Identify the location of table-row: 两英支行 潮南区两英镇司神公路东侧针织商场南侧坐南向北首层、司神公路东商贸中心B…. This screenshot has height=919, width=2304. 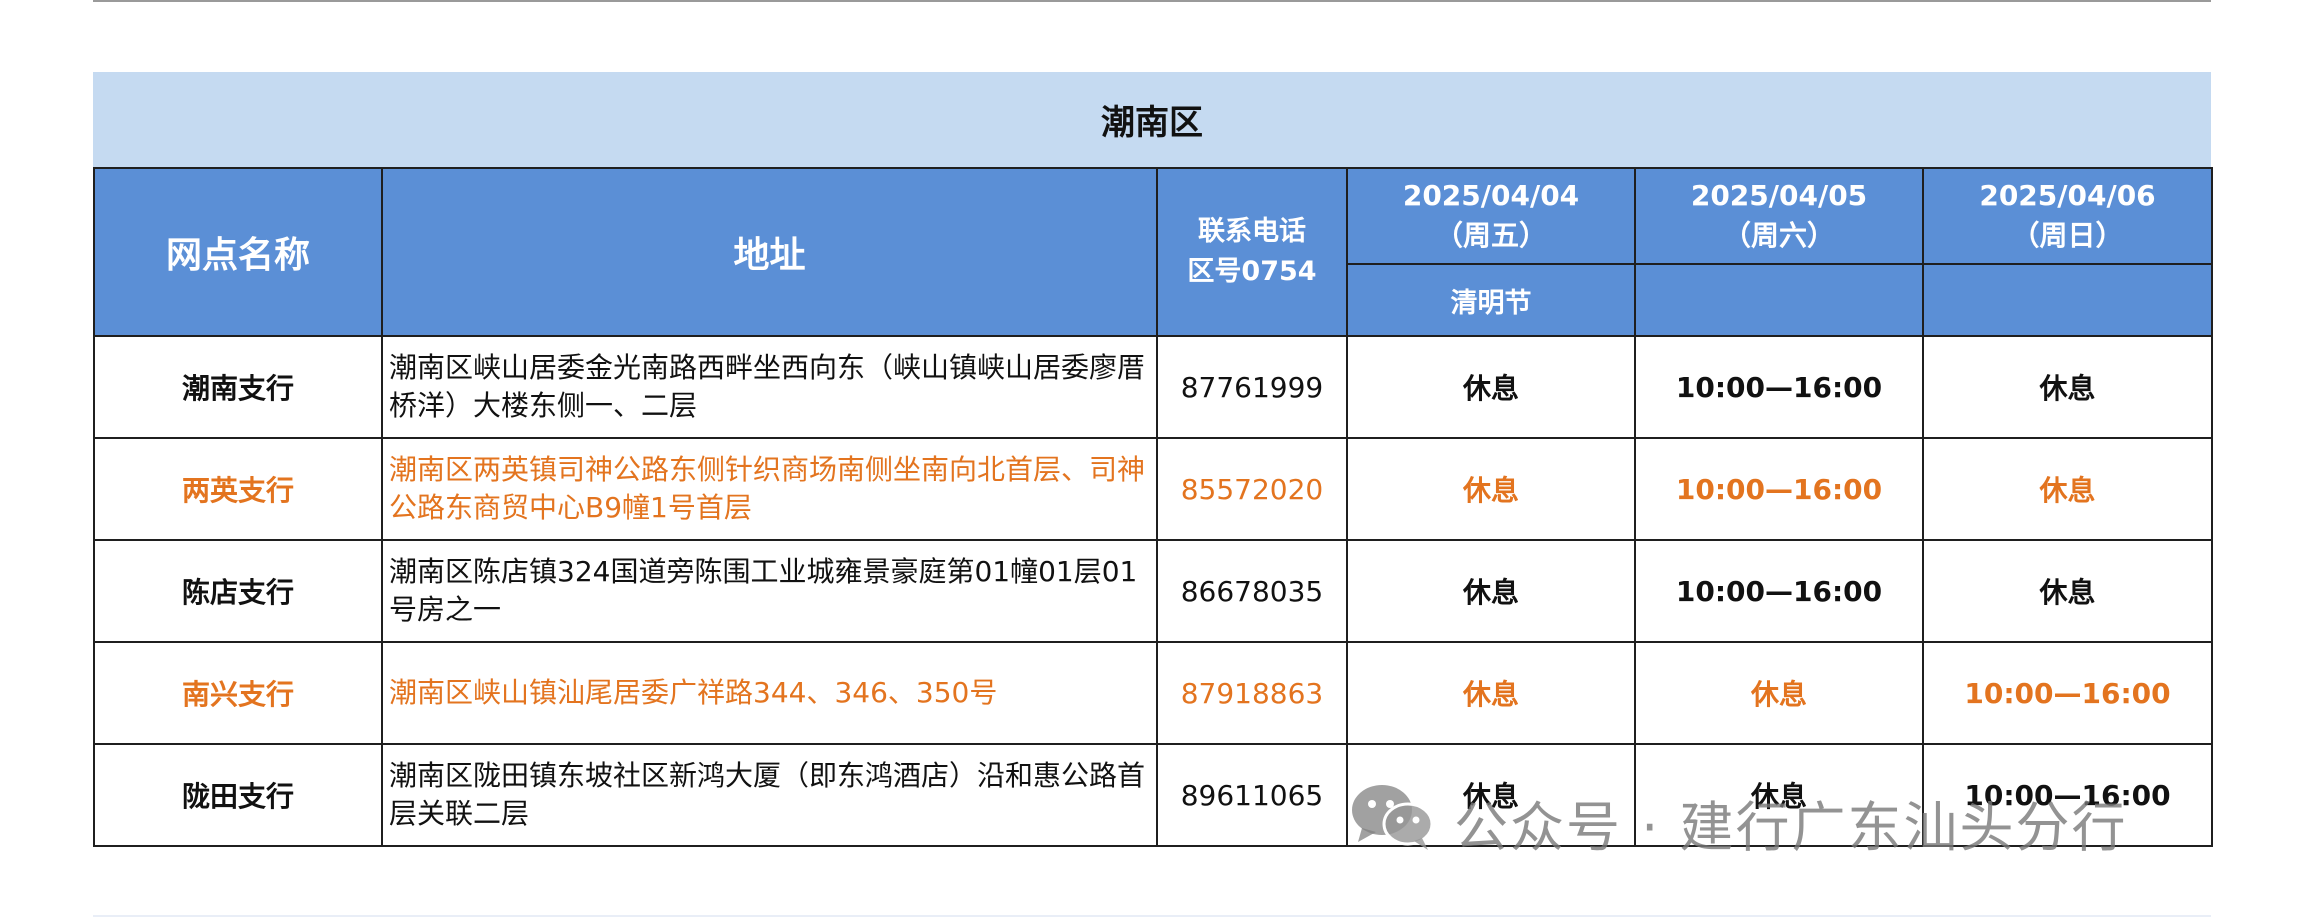
(1153, 489).